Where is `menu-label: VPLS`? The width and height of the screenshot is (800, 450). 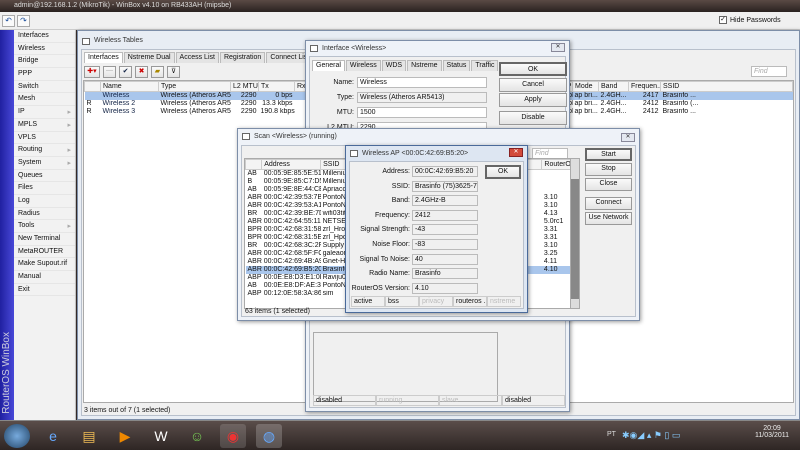
menu-label: VPLS is located at coordinates (27, 137).